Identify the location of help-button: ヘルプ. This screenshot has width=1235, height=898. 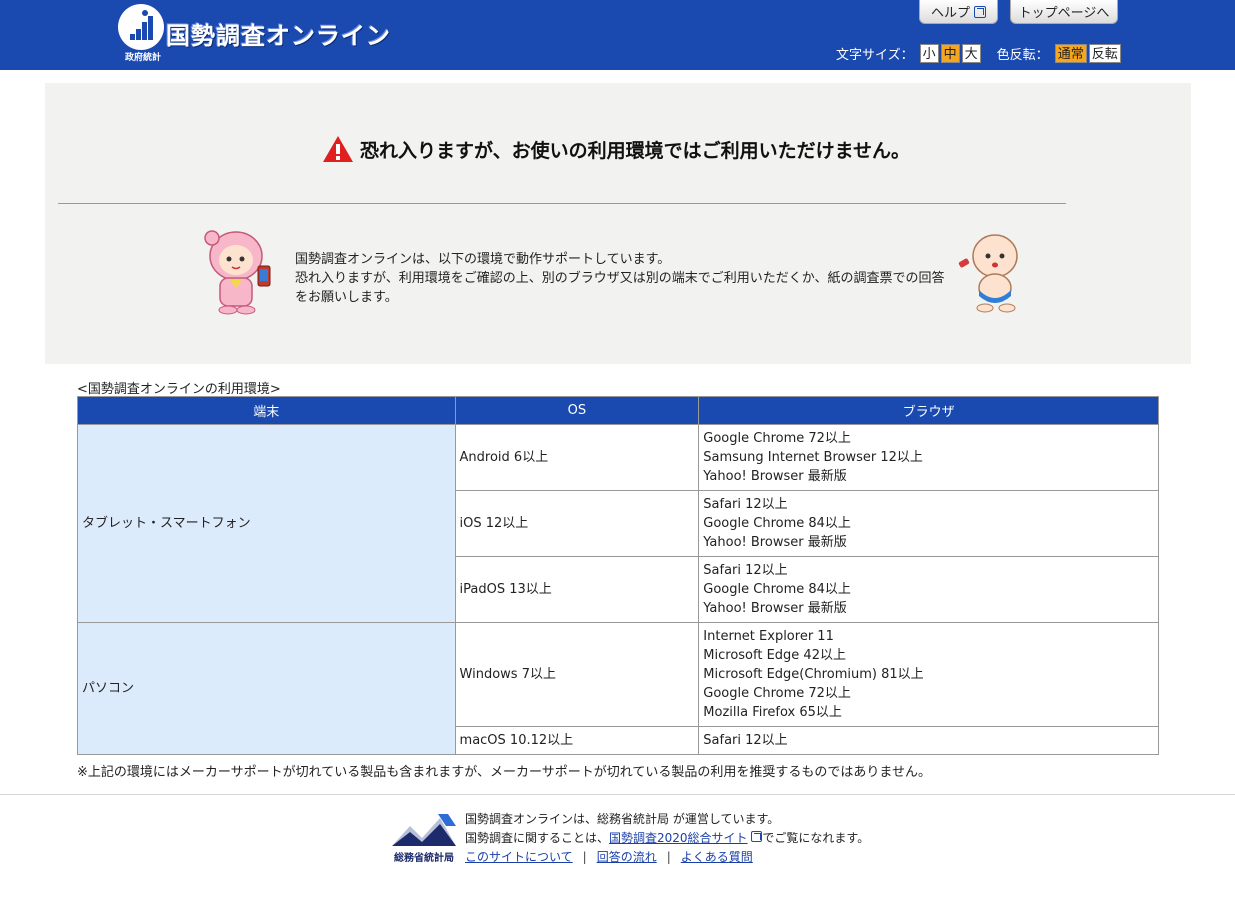
(958, 12).